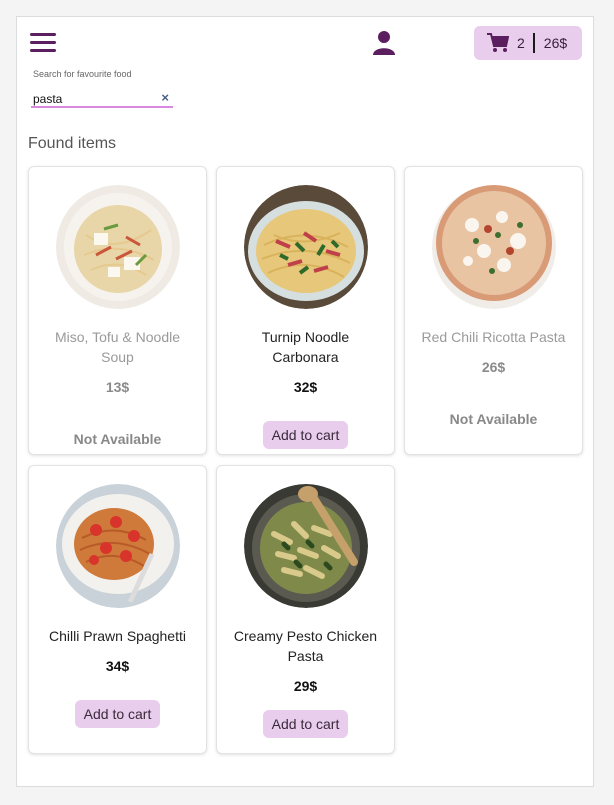  What do you see at coordinates (117, 387) in the screenshot?
I see `food-price: 13$` at bounding box center [117, 387].